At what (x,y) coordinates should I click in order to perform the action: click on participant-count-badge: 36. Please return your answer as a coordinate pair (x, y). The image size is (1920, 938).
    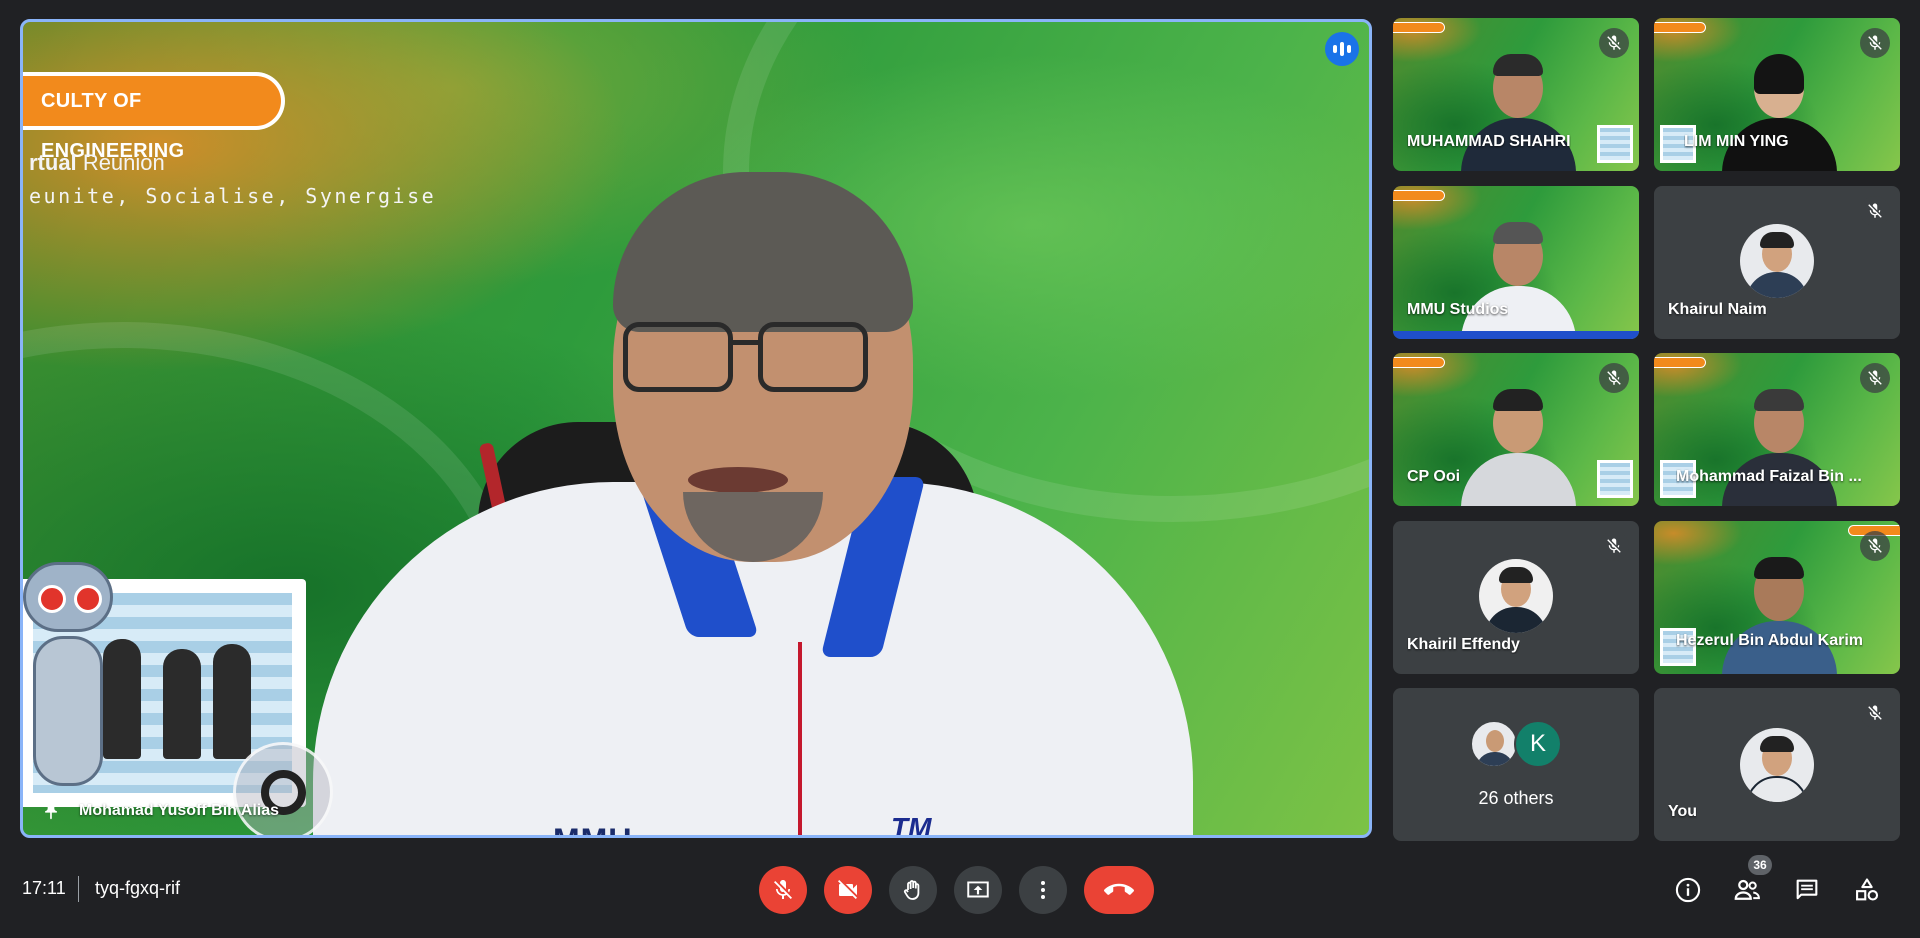
    Looking at the image, I should click on (1760, 865).